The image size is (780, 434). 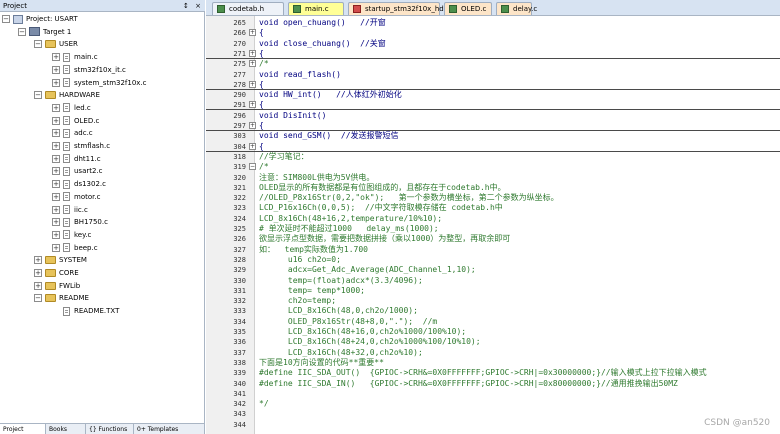 I want to click on editor-tab: startup_stm32f10x_hd.s, so click(x=399, y=8).